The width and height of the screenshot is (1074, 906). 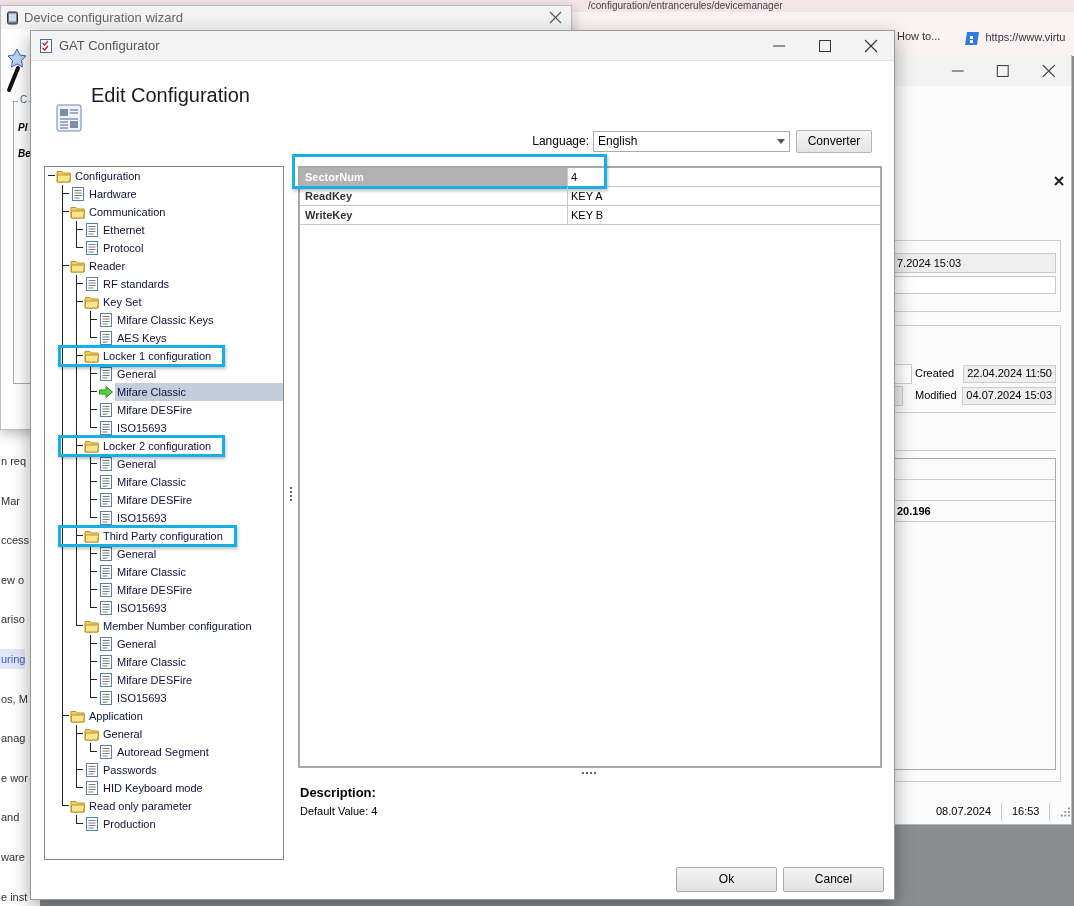 What do you see at coordinates (15, 541) in the screenshot?
I see `page-text: ccess` at bounding box center [15, 541].